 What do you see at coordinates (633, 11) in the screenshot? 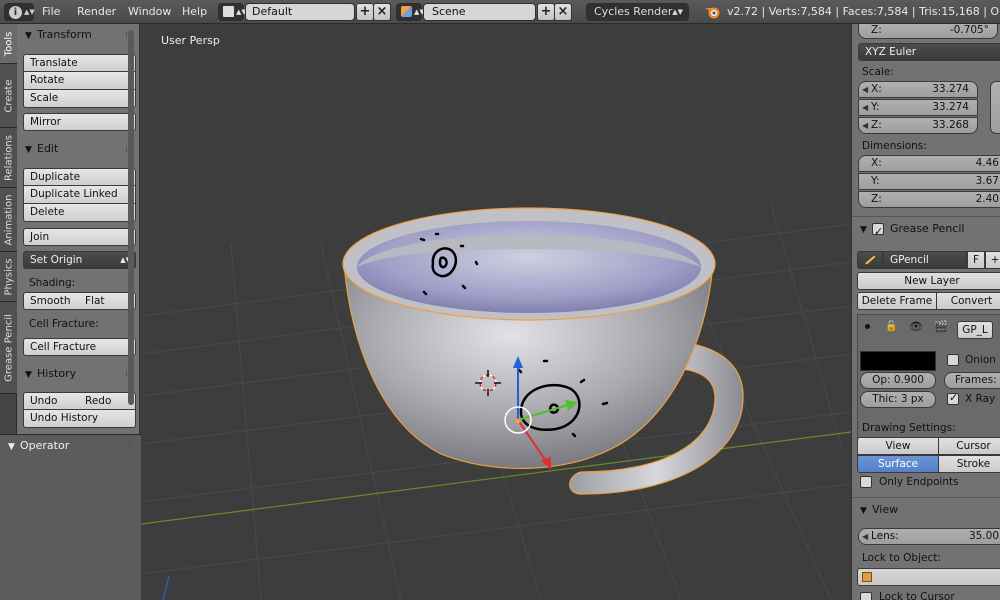
I see `render-engine-label: Cycles Render` at bounding box center [633, 11].